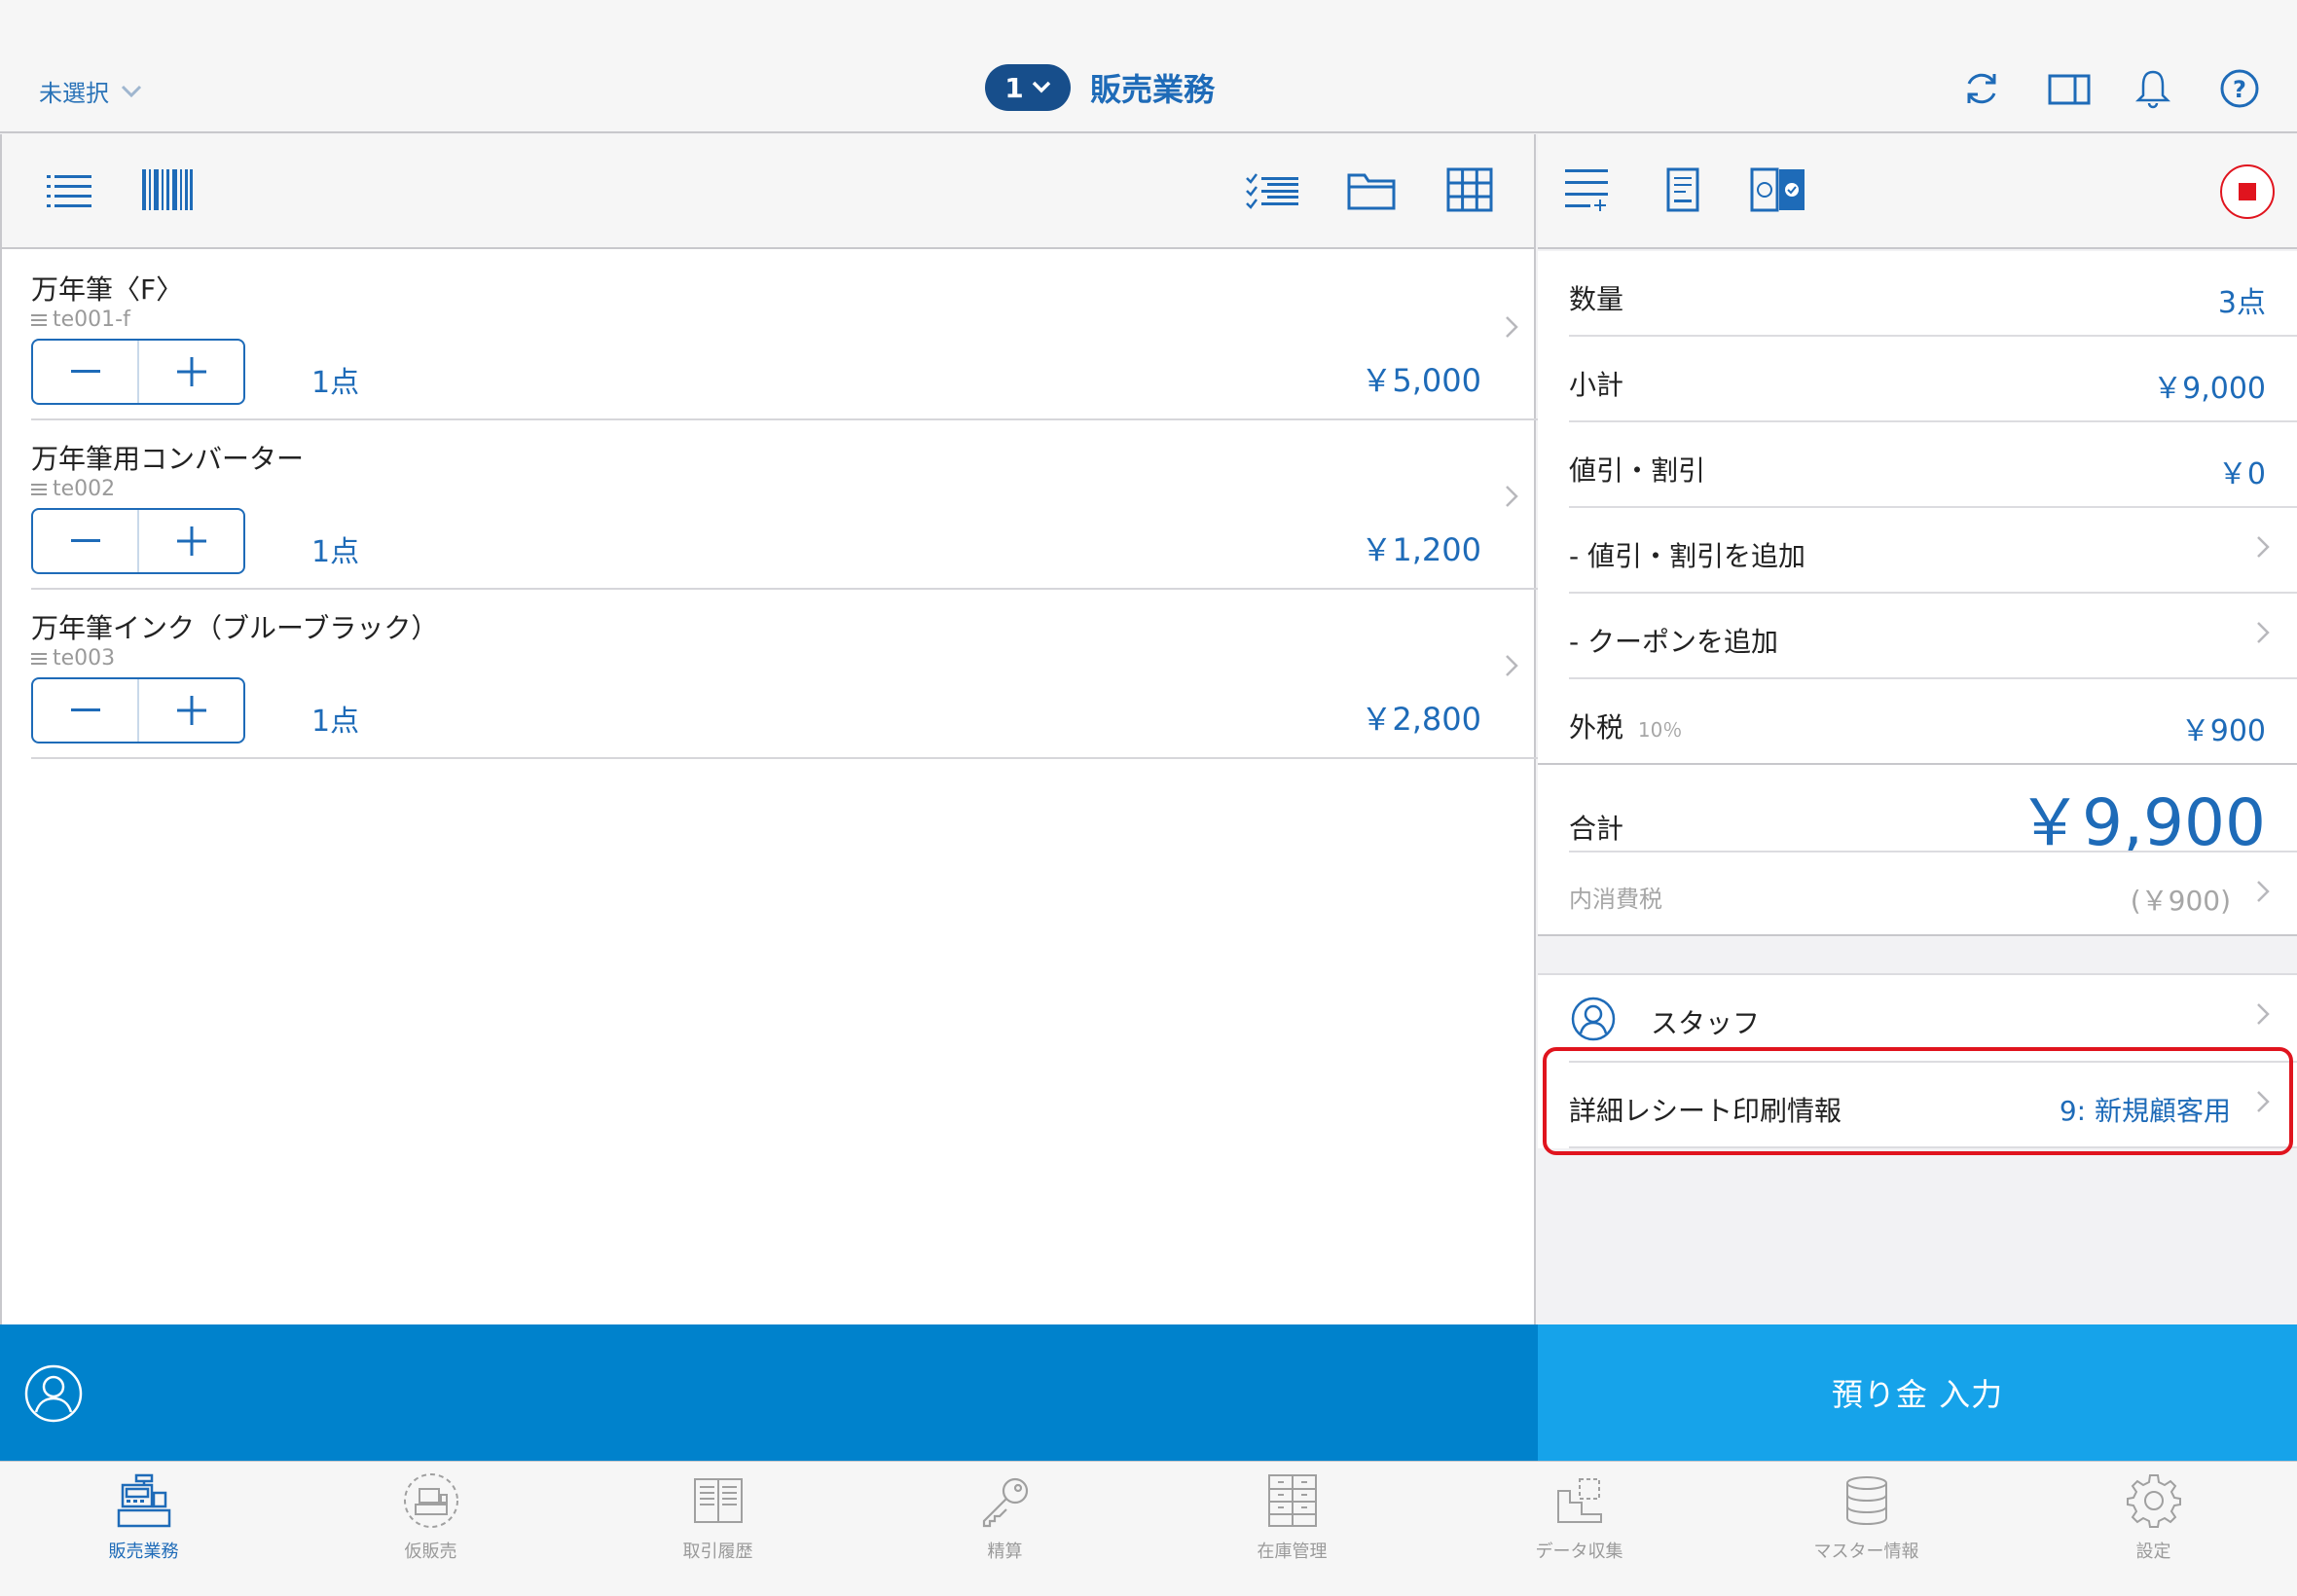 The image size is (2297, 1596). I want to click on tab-master-info: マスター情報, so click(1866, 1529).